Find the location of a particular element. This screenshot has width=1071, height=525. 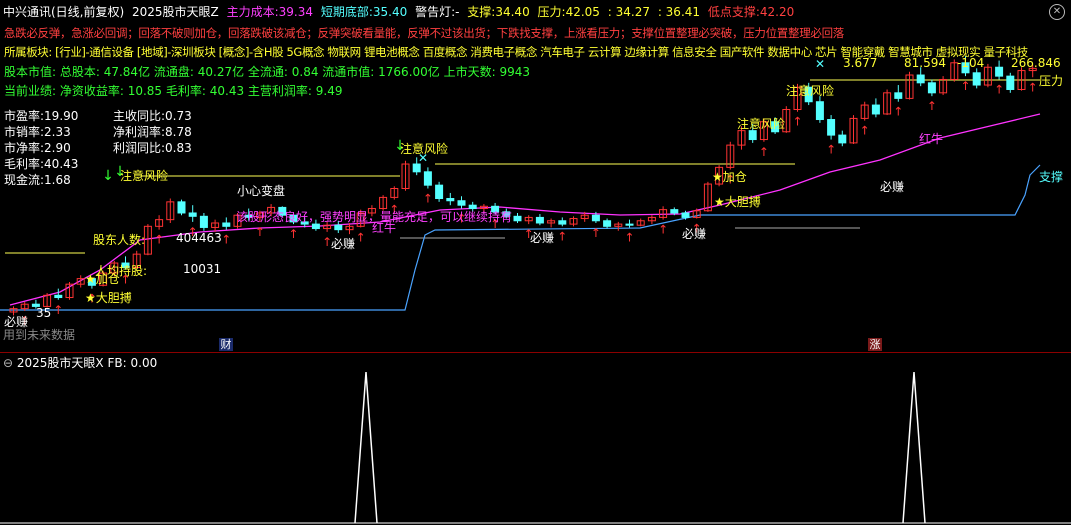

warning-label: 警告灯: is located at coordinates (435, 12).